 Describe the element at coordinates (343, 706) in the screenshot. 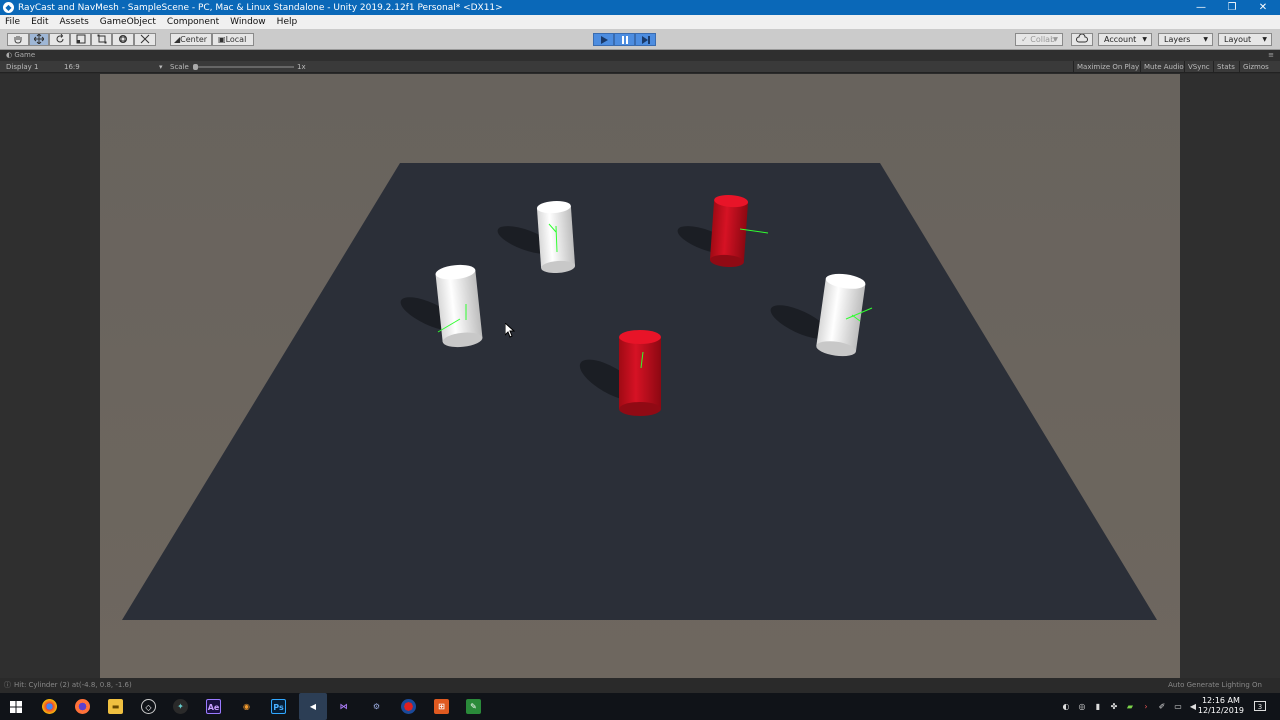

I see `visual-studio-icon: ⋈` at that location.